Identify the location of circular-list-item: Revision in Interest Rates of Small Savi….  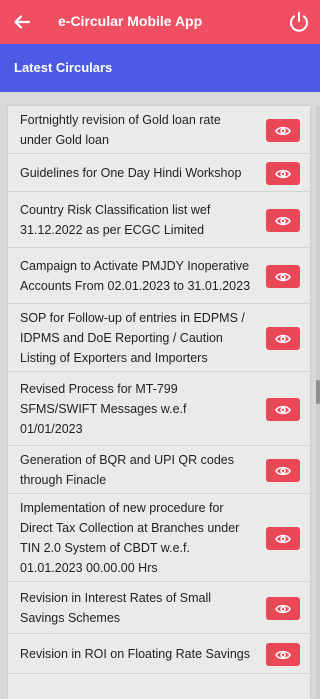
(159, 608).